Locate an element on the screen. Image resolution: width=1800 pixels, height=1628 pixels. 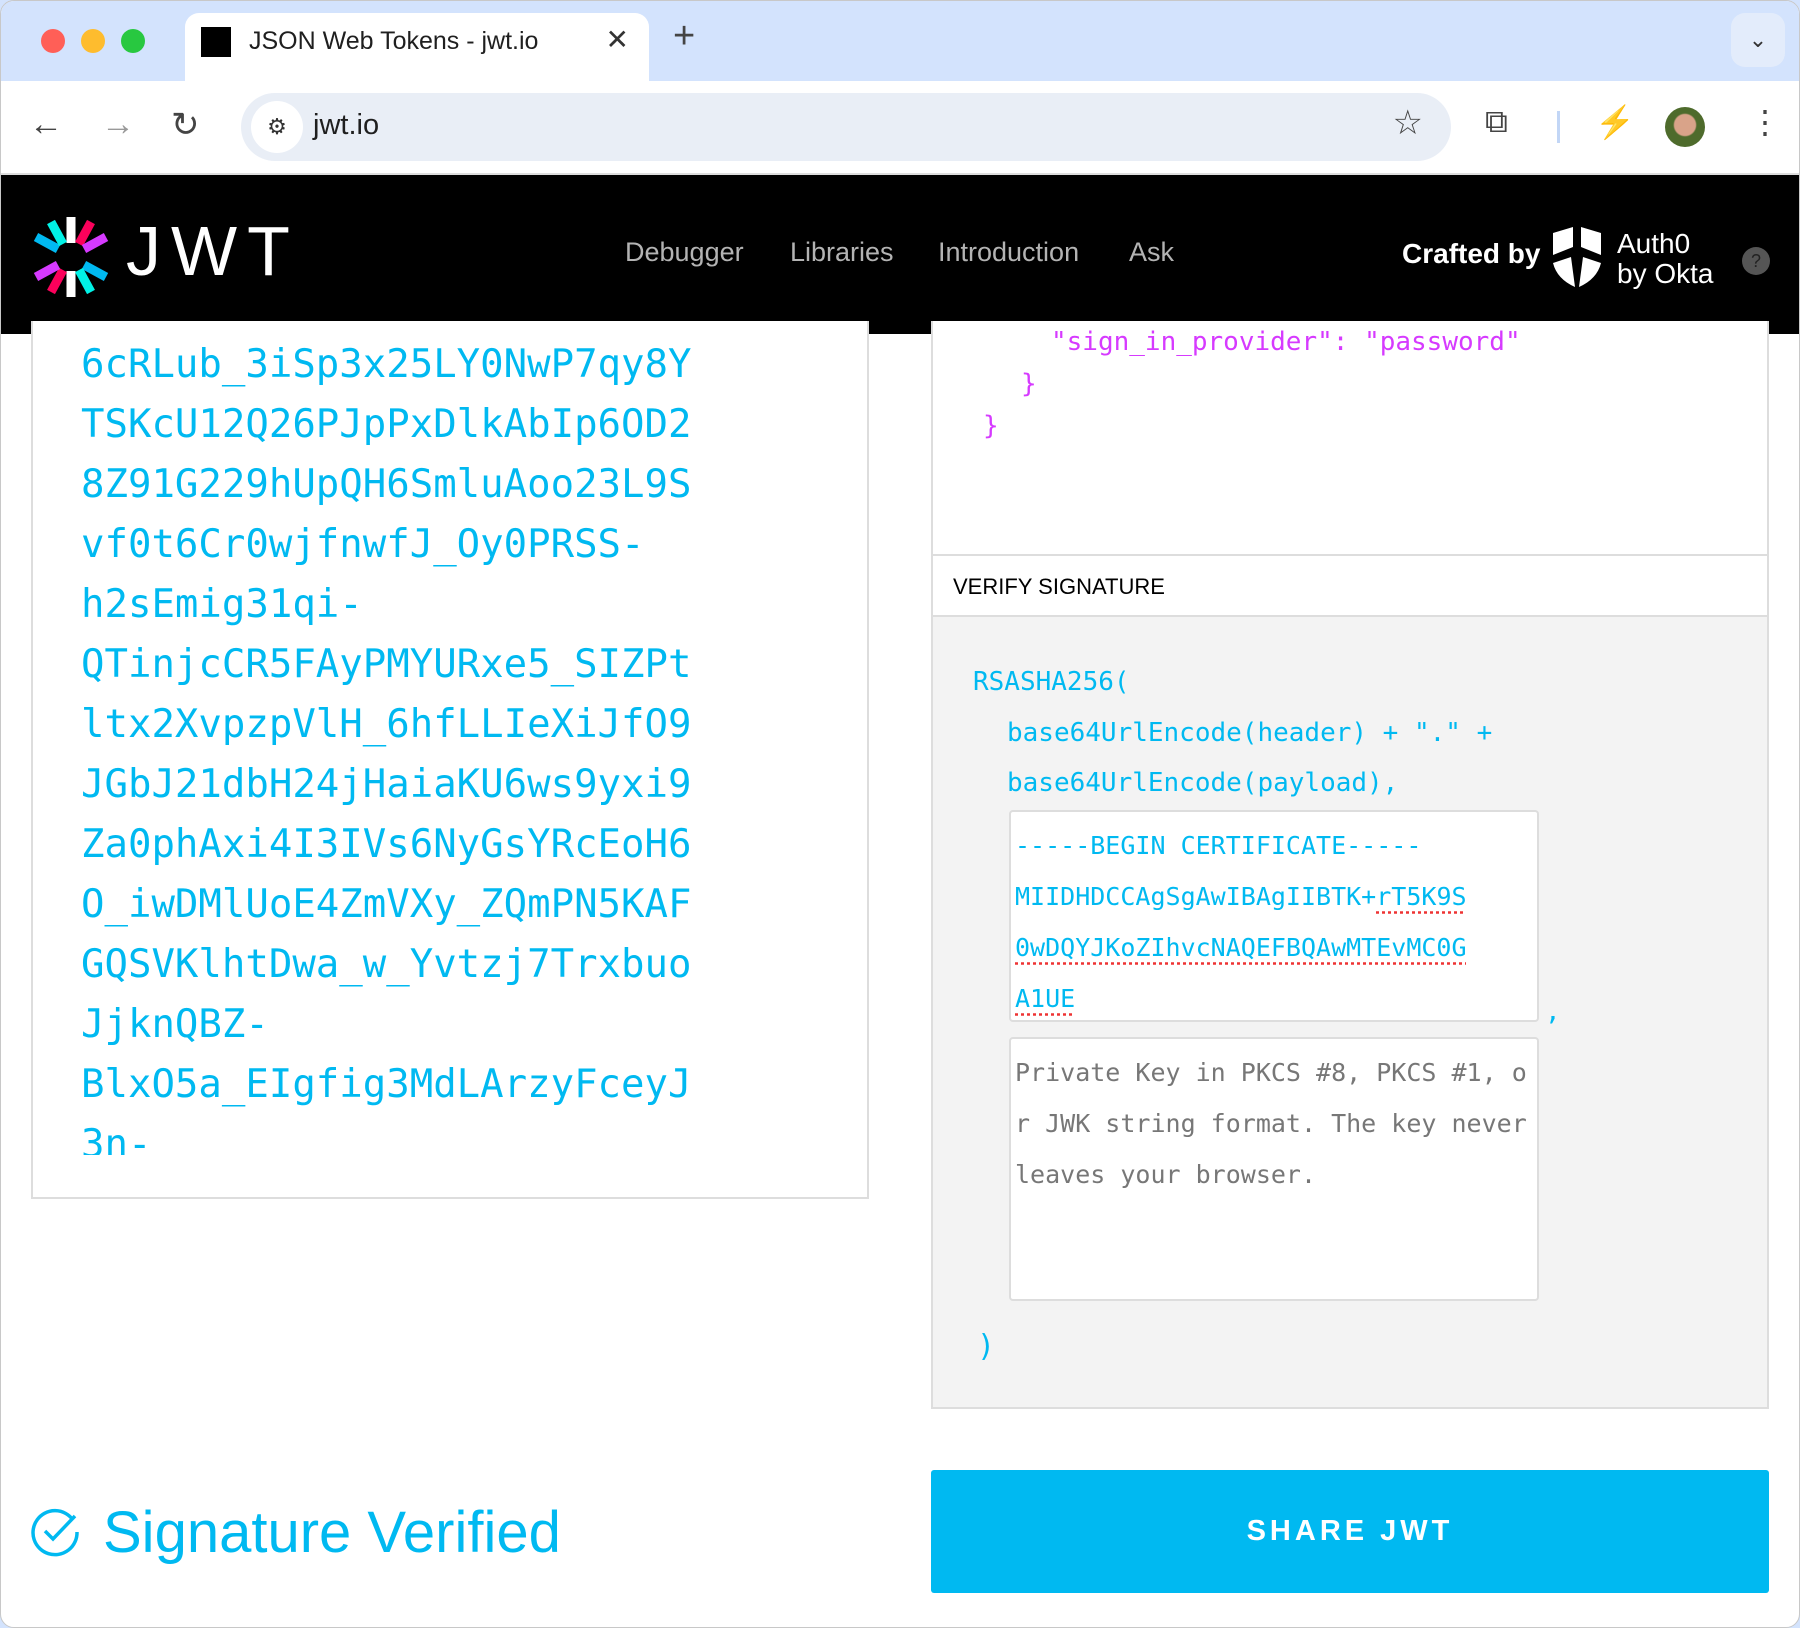
token-line: 3n- is located at coordinates (116, 1138).